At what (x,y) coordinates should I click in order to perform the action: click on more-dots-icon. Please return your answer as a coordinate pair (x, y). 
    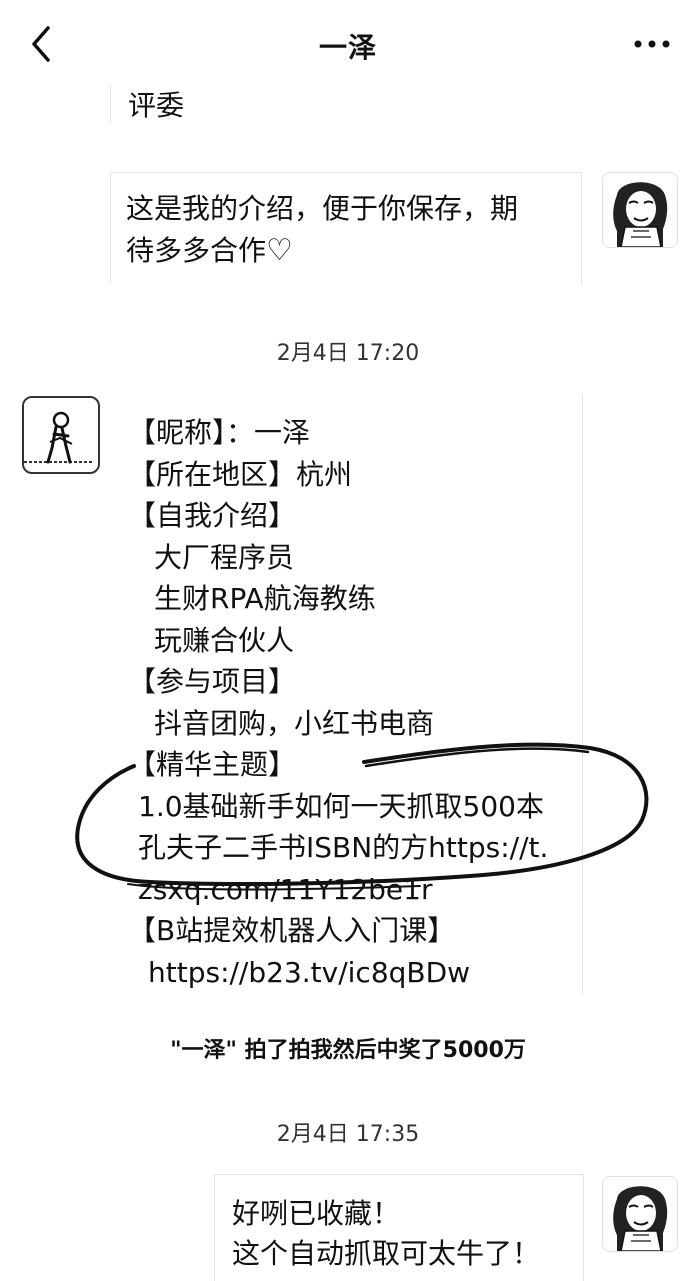
    Looking at the image, I should click on (652, 44).